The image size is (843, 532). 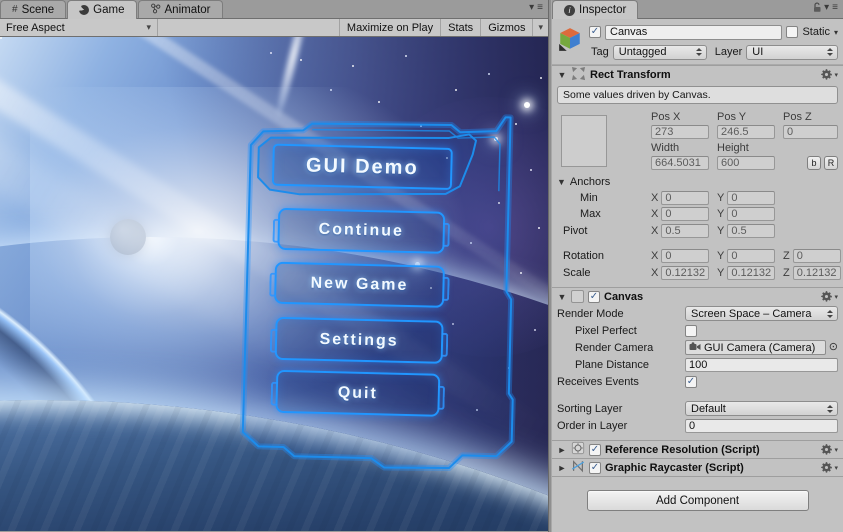 I want to click on new-game-label: New Game, so click(x=359, y=284).